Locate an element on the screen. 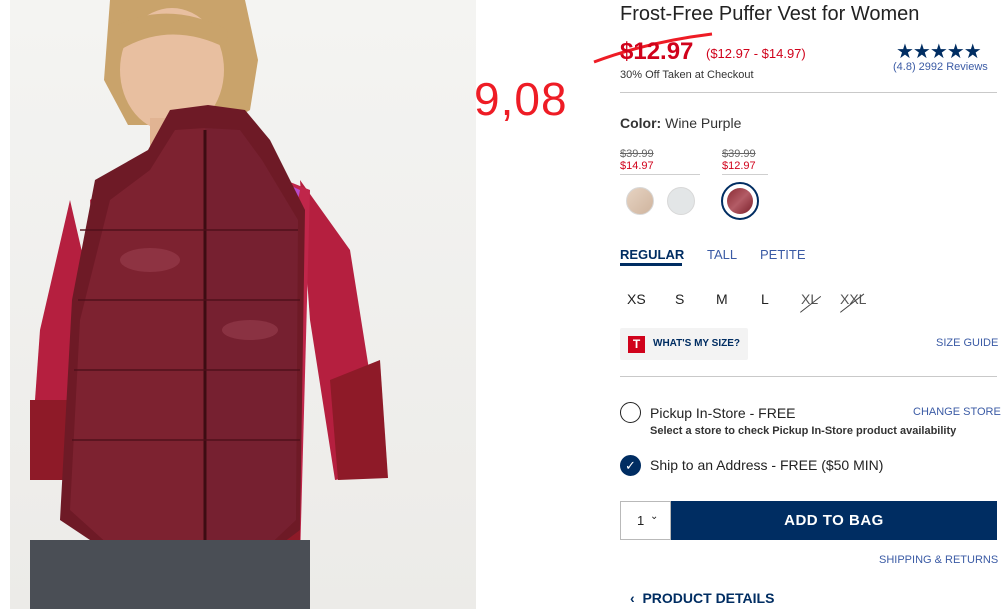 This screenshot has width=1005, height=609. chevron-down-icon: ⌄ is located at coordinates (654, 516).